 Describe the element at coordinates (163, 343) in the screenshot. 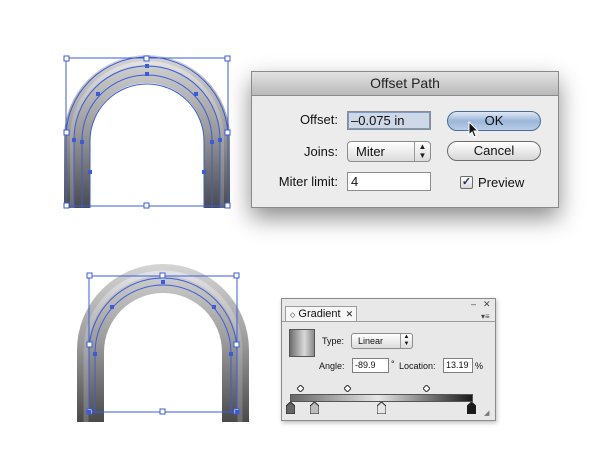

I see `bottom-arch` at that location.